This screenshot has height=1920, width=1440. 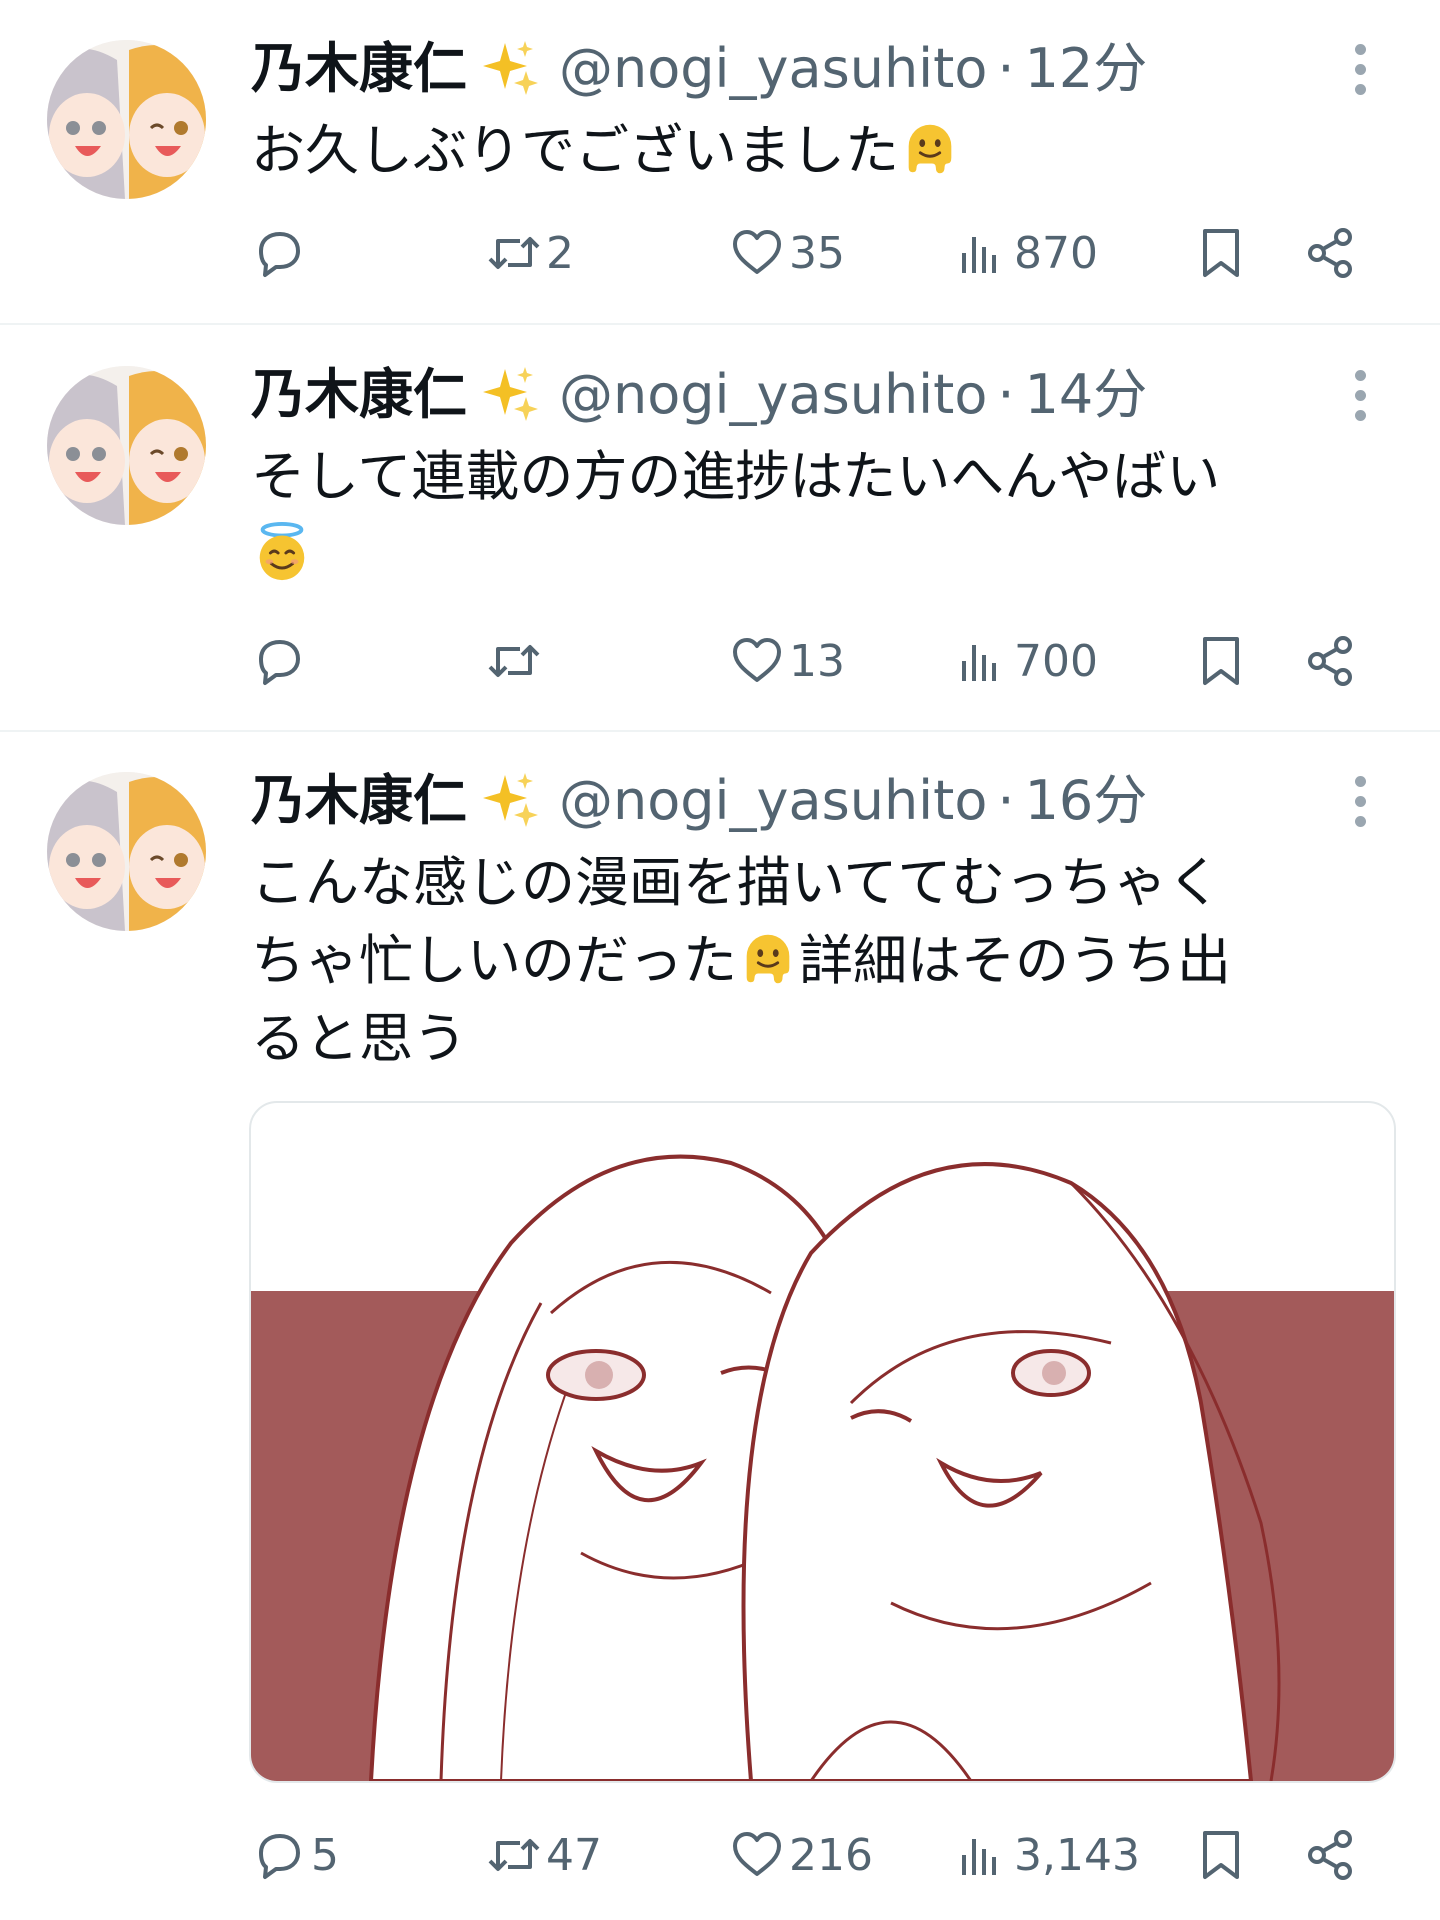 What do you see at coordinates (544, 1855) in the screenshot?
I see `retweet-button: 47` at bounding box center [544, 1855].